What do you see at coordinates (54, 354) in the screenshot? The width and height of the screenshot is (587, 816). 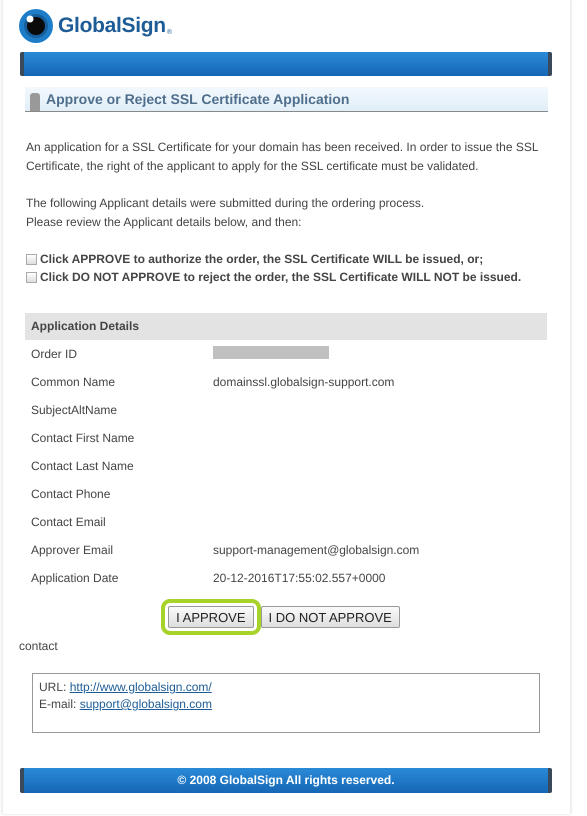 I see `field-label: Order ID` at bounding box center [54, 354].